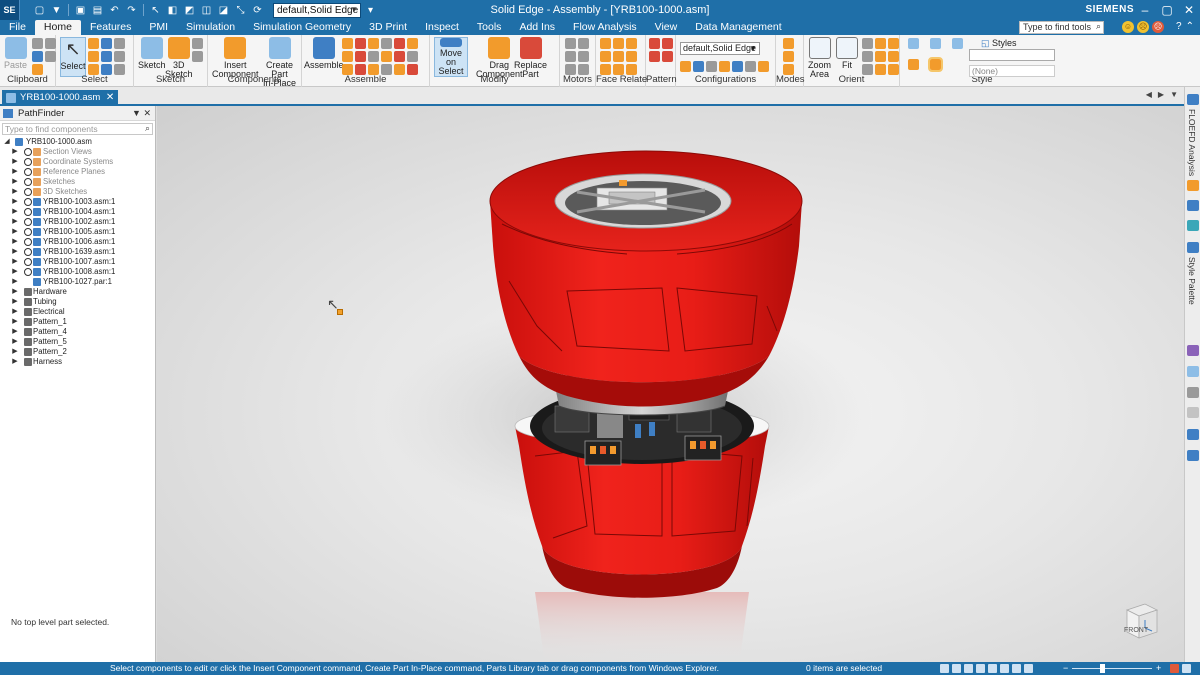 The image size is (1200, 675). Describe the element at coordinates (57, 27) in the screenshot. I see `tab-home: Home` at that location.